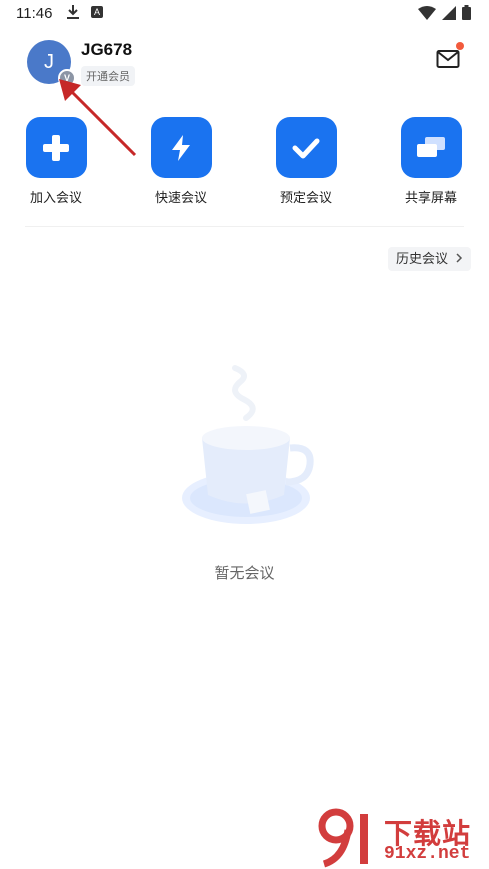  I want to click on screen-share-icon, so click(431, 147).